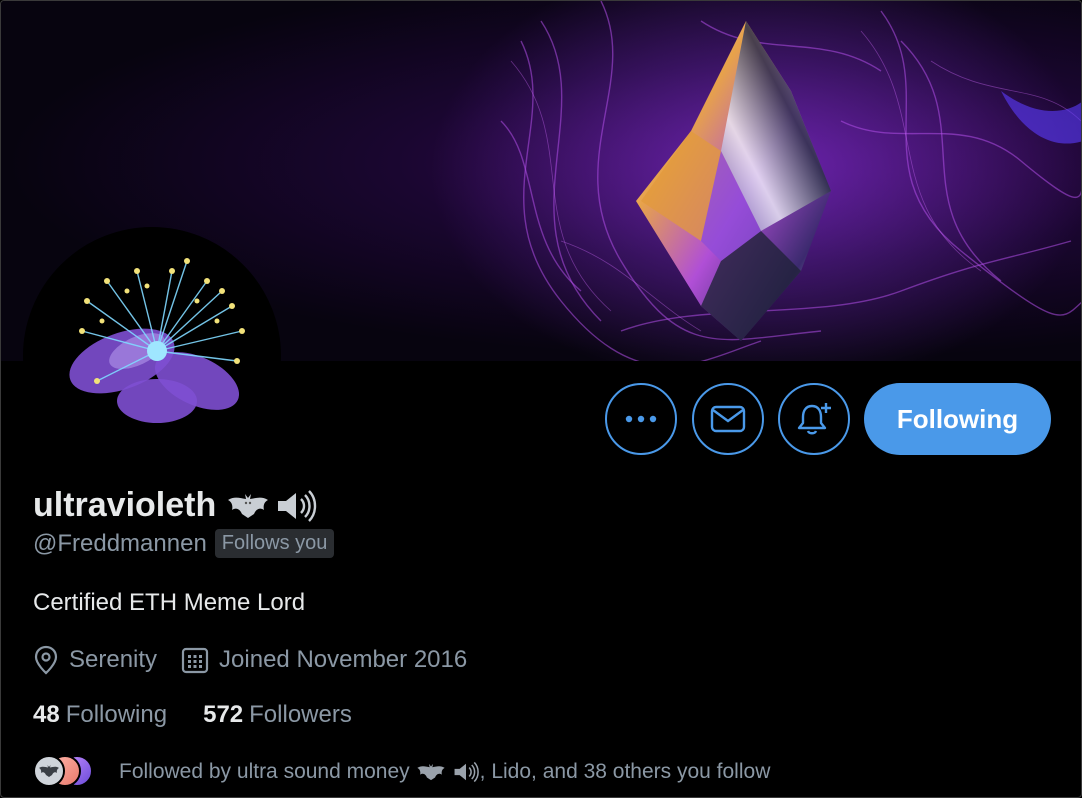  I want to click on envelope-icon, so click(728, 419).